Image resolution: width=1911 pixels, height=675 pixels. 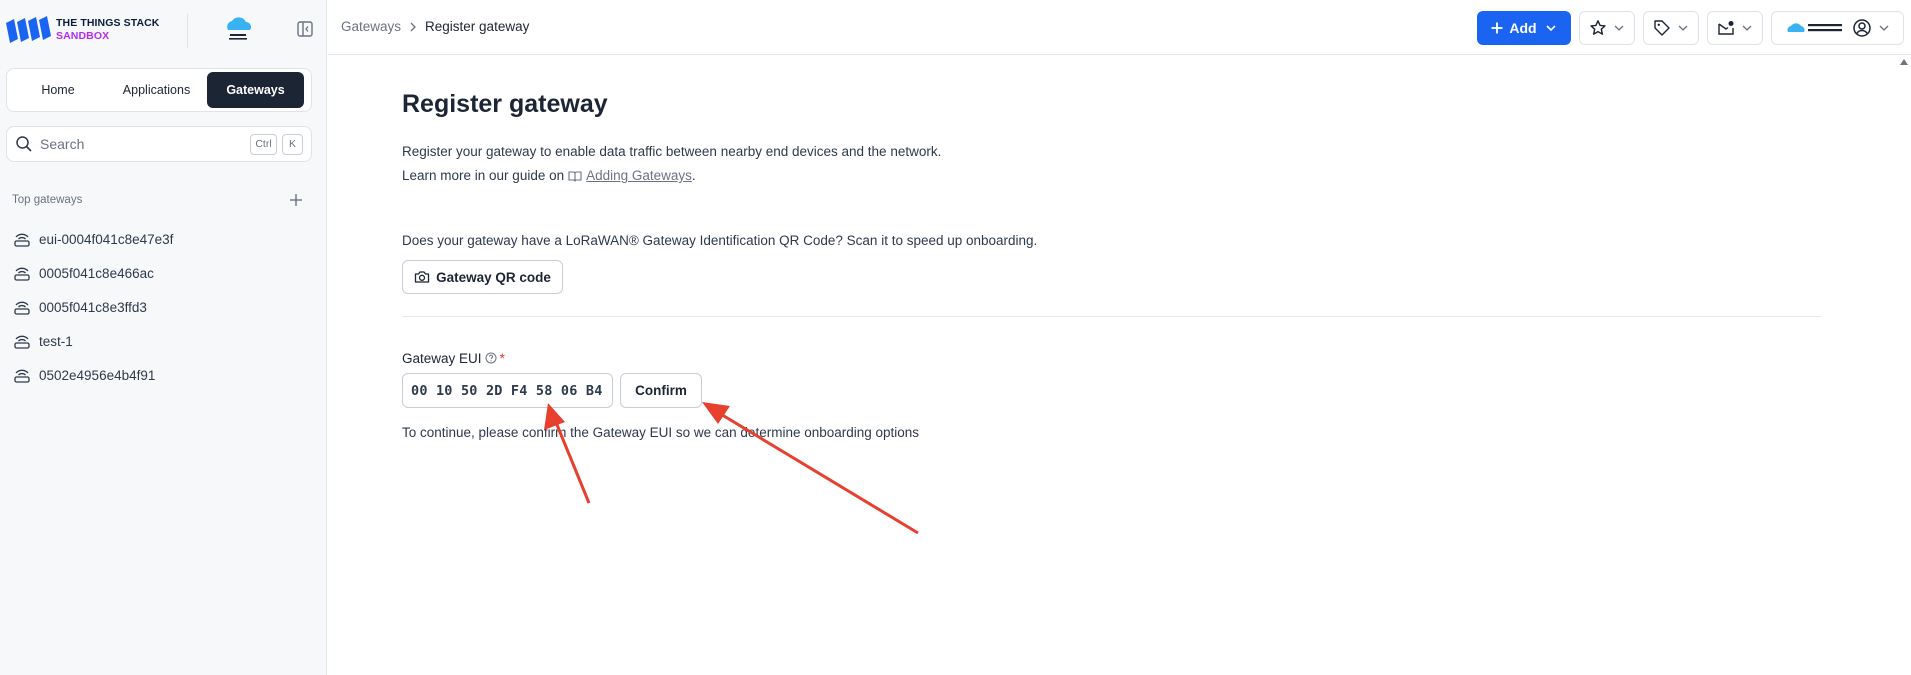 I want to click on page-title: Register gateway, so click(x=505, y=104).